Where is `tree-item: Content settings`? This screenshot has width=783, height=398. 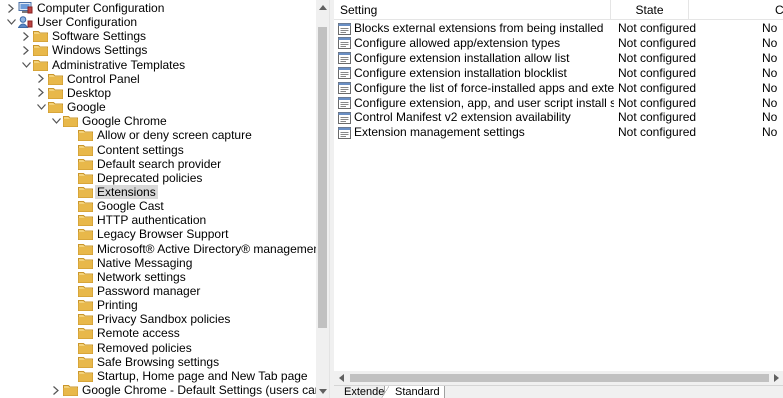
tree-item: Content settings is located at coordinates (125, 150).